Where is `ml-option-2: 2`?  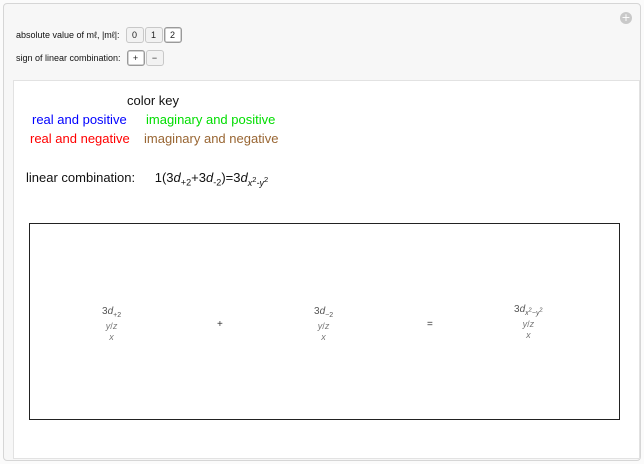
ml-option-2: 2 is located at coordinates (172, 35).